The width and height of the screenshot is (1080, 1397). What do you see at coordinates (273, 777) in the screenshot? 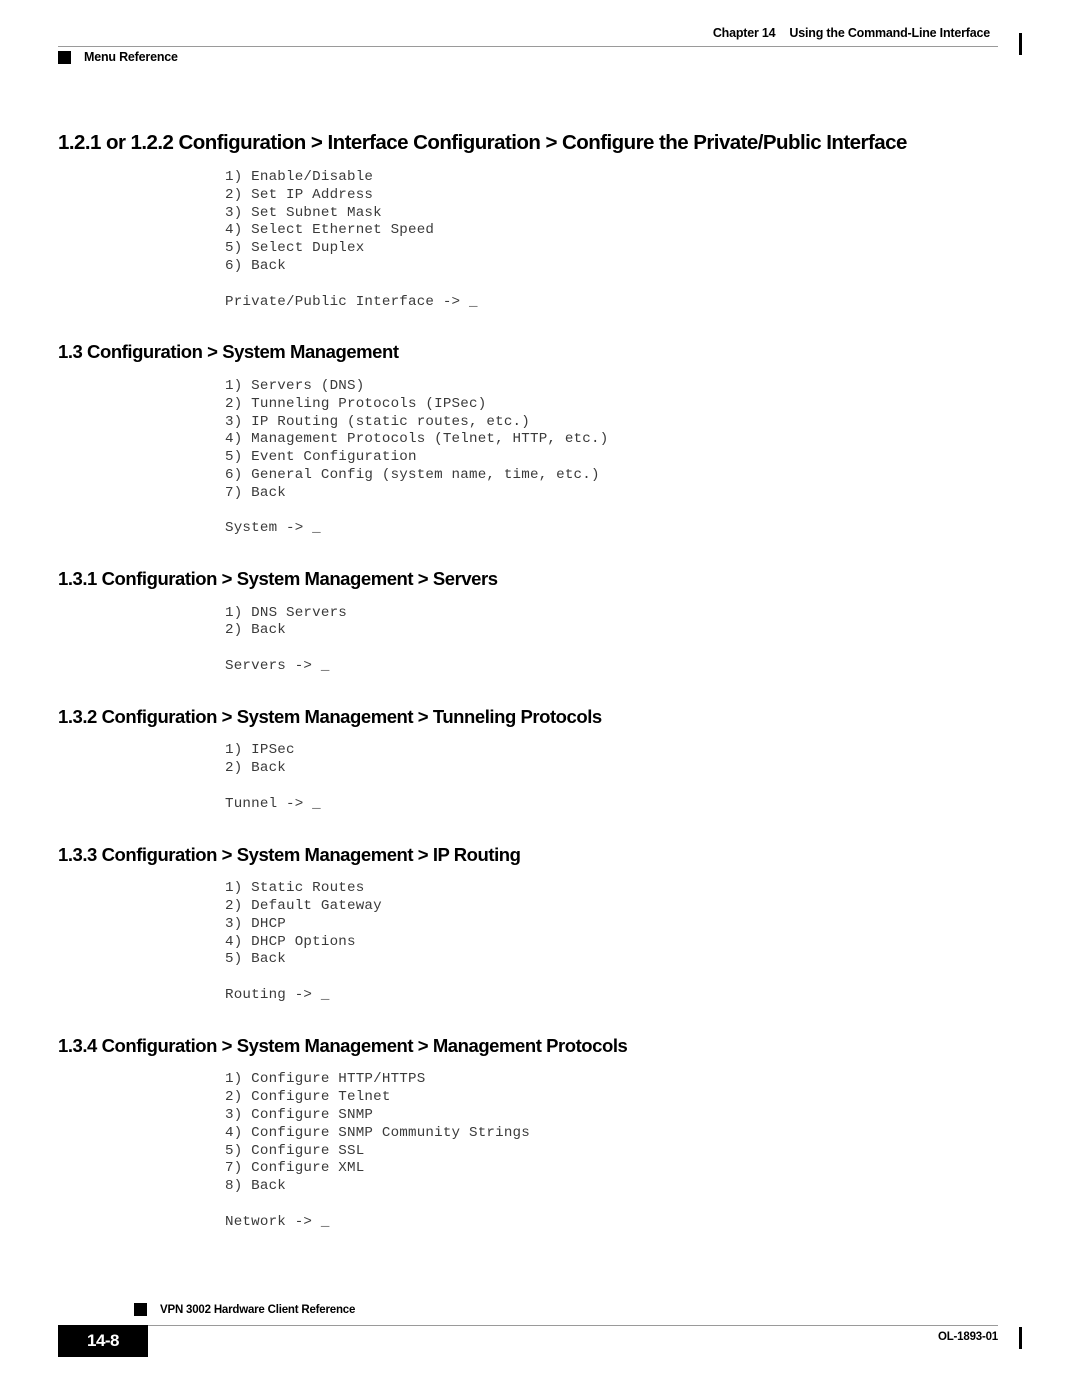
I see `cli-menu-listing: 1) IPSec 2) Back Tunnel -> _` at bounding box center [273, 777].